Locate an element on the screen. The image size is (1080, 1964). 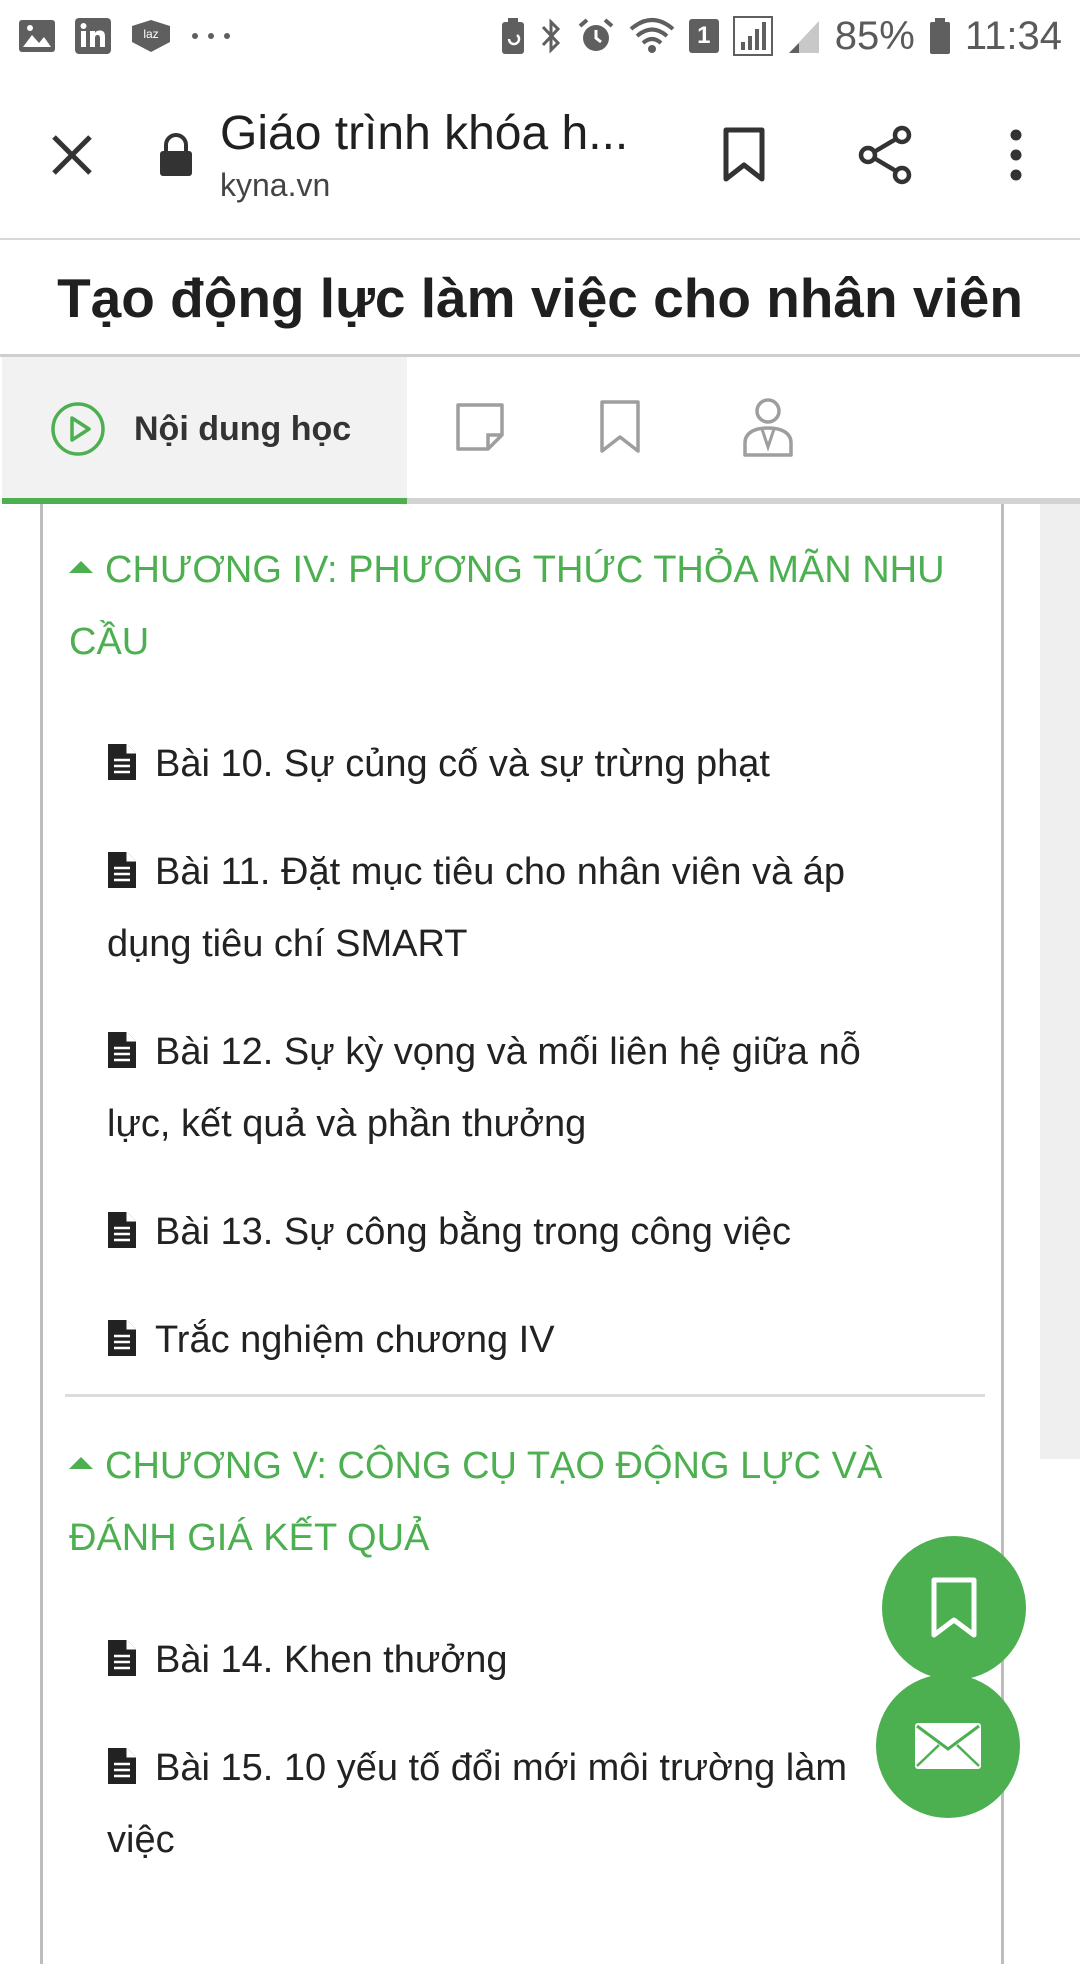
status-bar-left: laz is located at coordinates (125, 36).